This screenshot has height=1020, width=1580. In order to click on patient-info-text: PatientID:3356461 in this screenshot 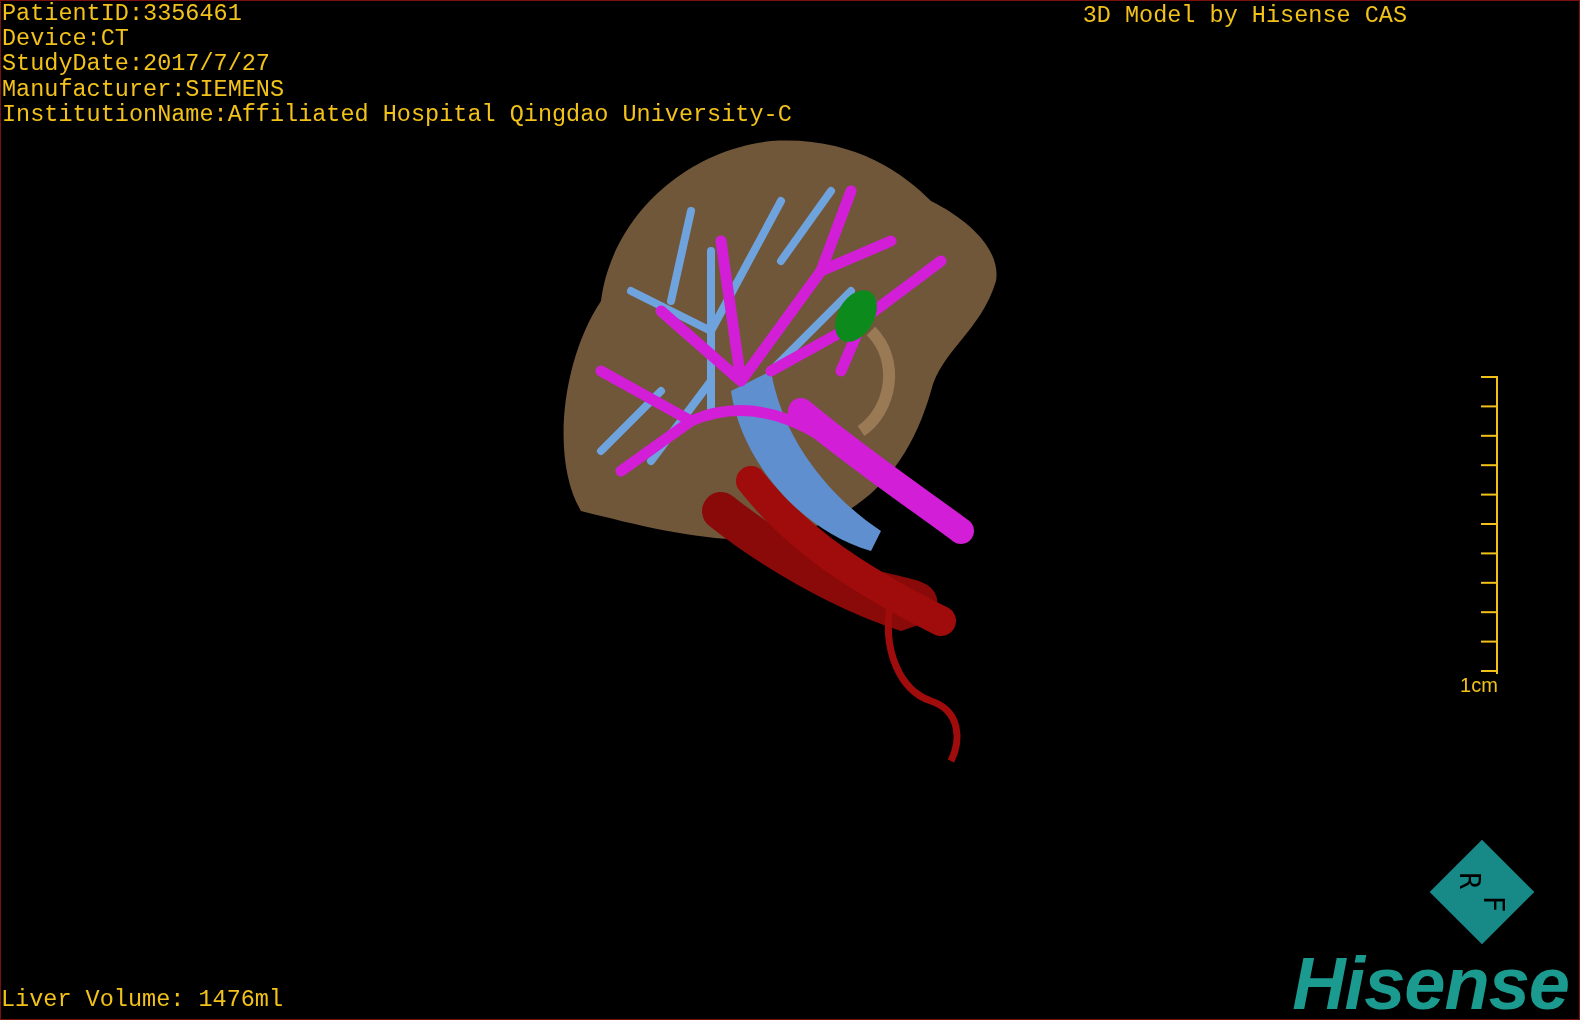, I will do `click(122, 14)`.